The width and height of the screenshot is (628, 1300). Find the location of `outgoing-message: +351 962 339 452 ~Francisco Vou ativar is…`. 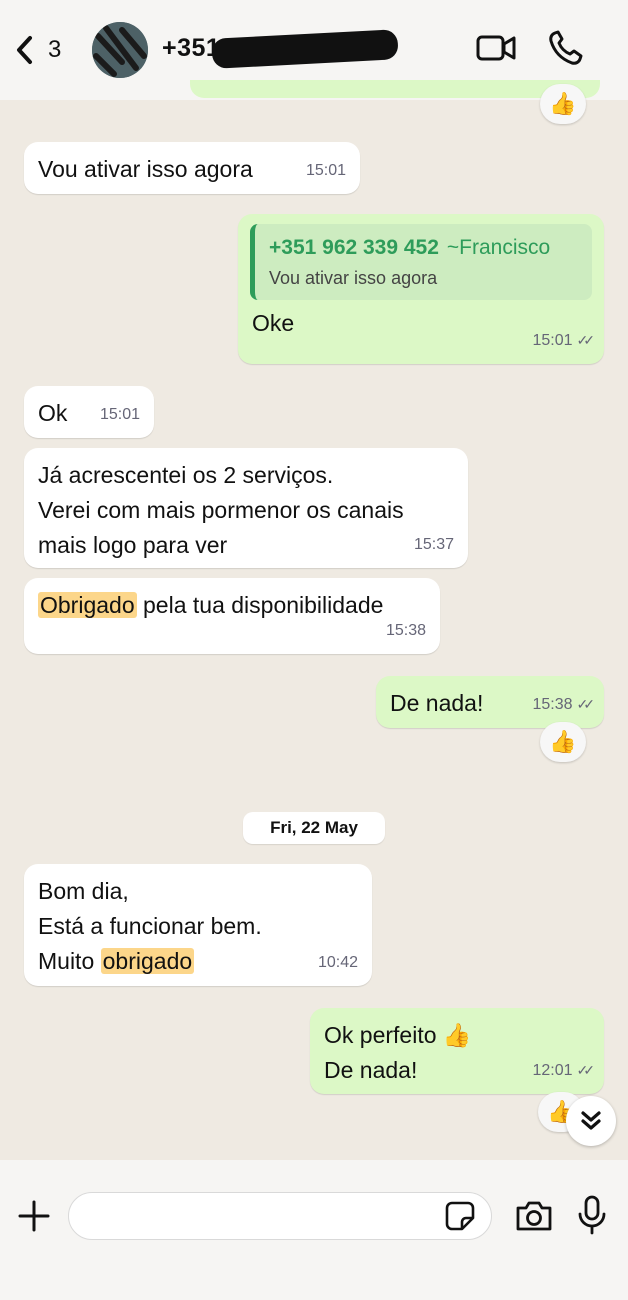

outgoing-message: +351 962 339 452 ~Francisco Vou ativar is… is located at coordinates (421, 289).